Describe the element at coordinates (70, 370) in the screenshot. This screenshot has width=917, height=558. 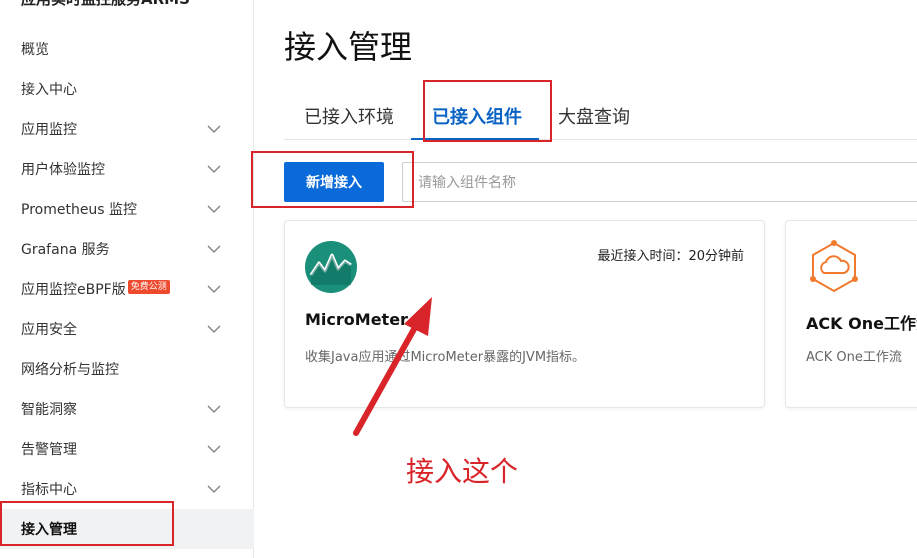
I see `sidebar-item-label: 网络分析与监控` at that location.